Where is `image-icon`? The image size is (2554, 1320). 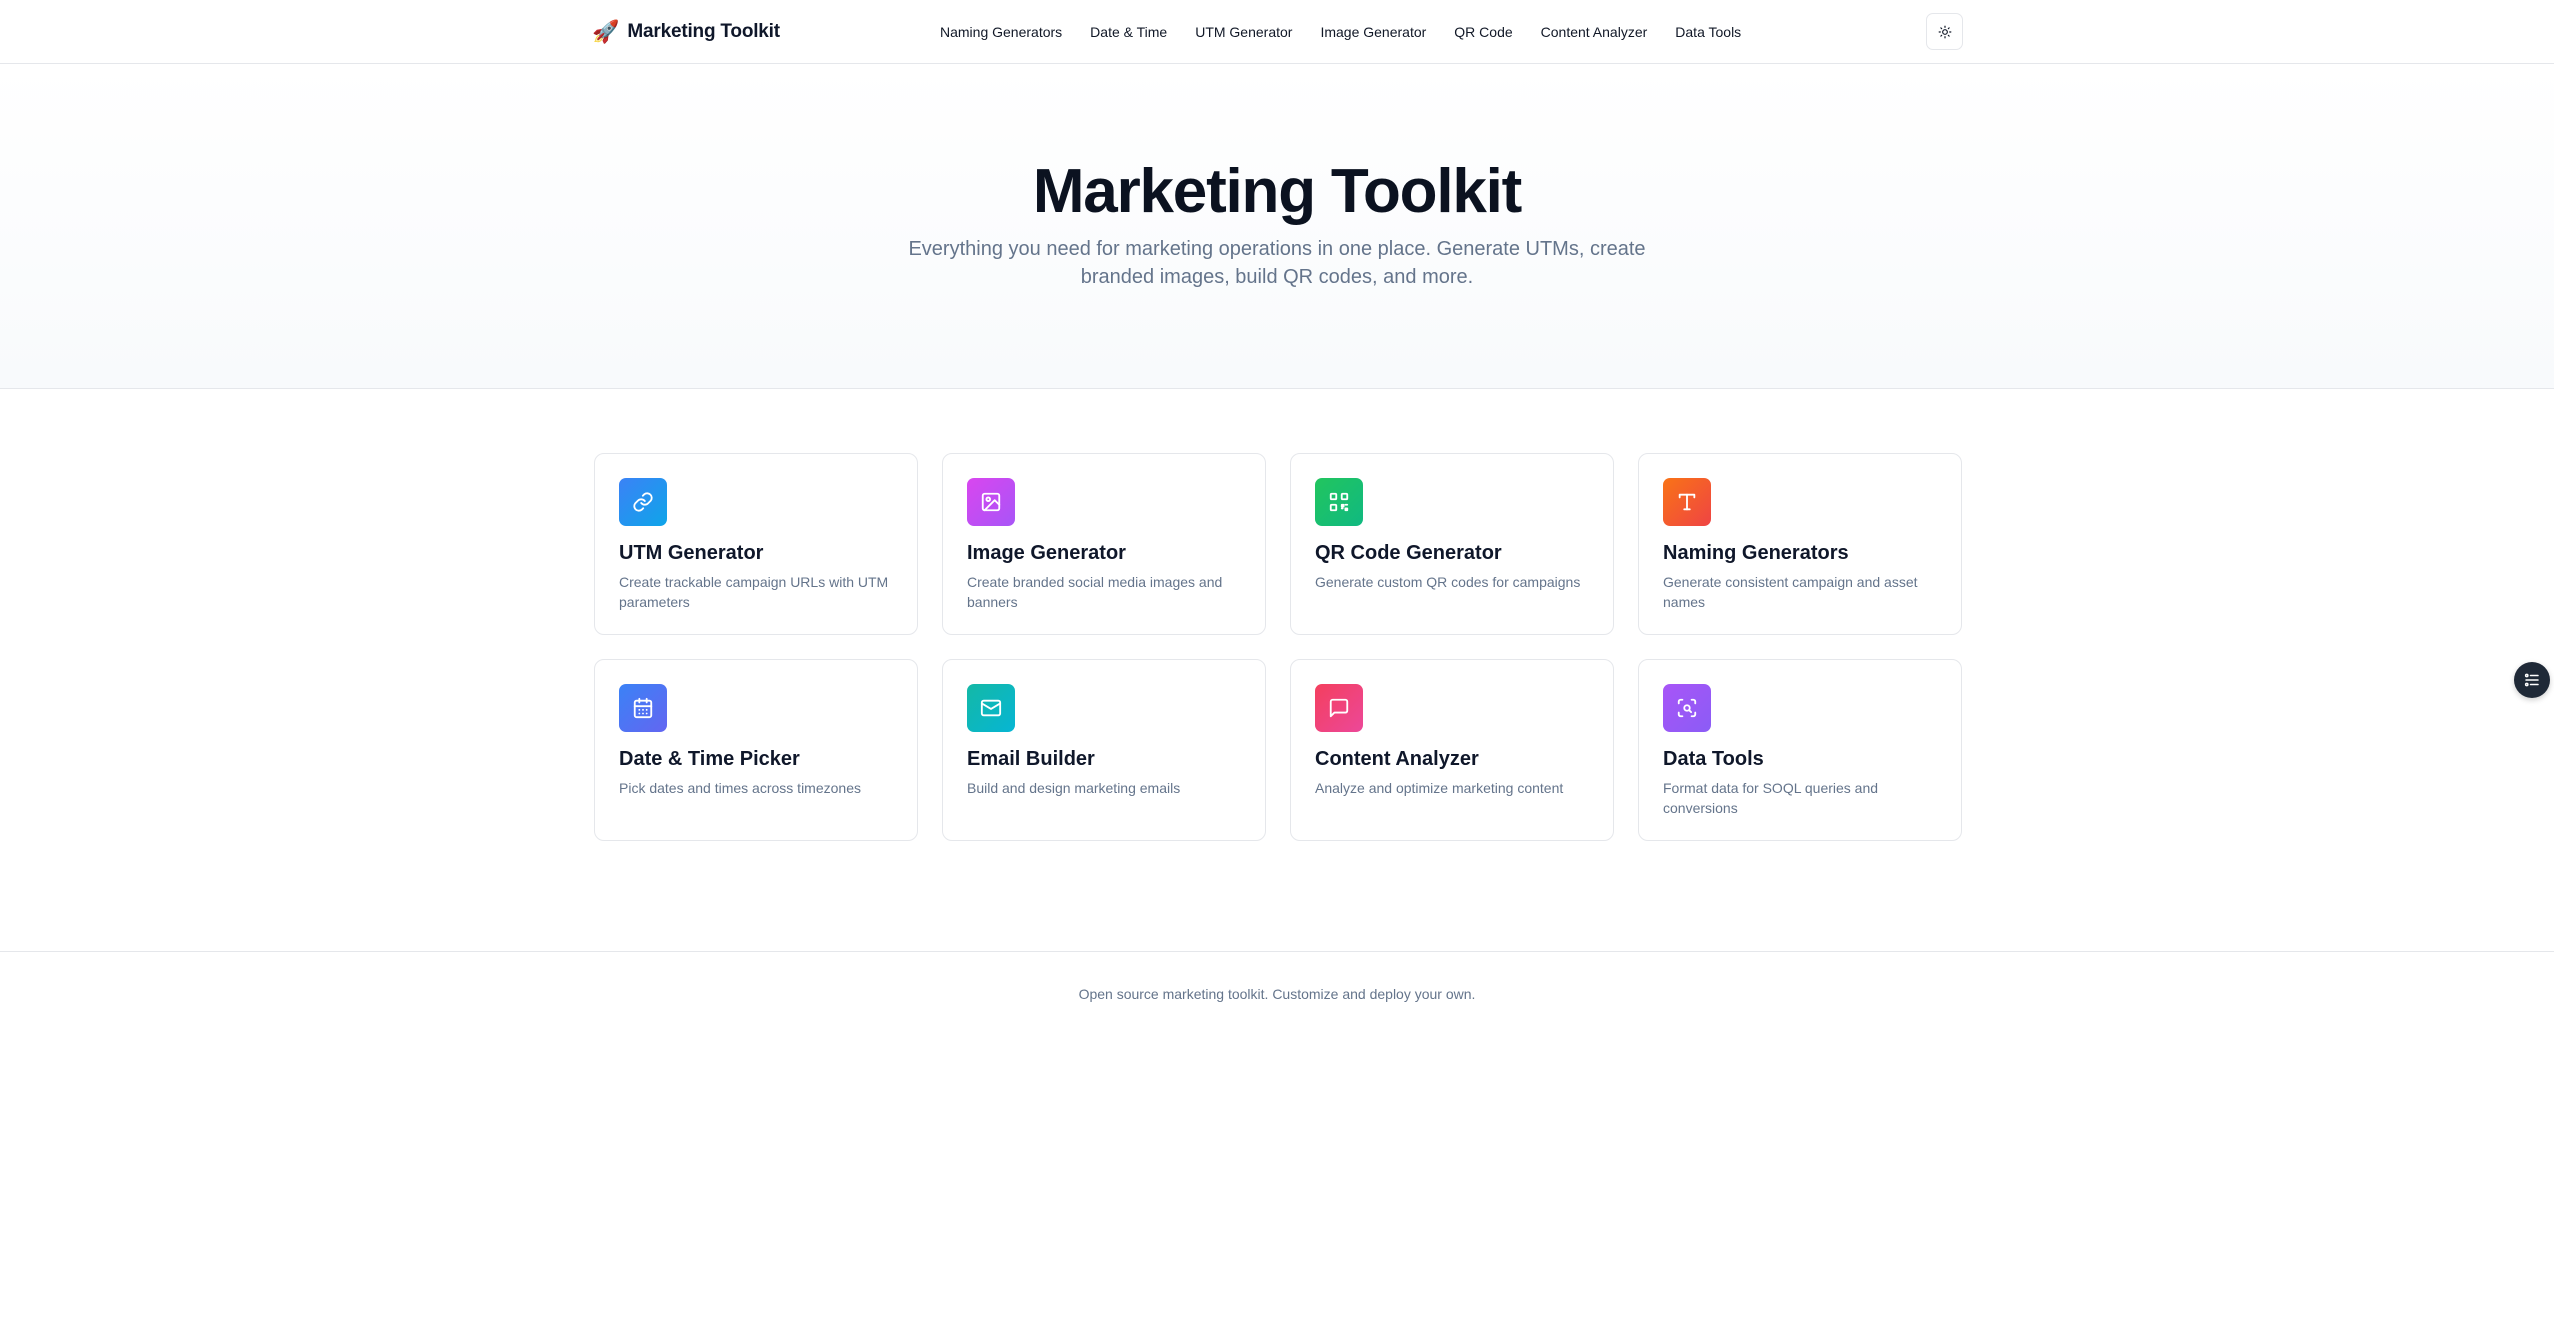 image-icon is located at coordinates (991, 502).